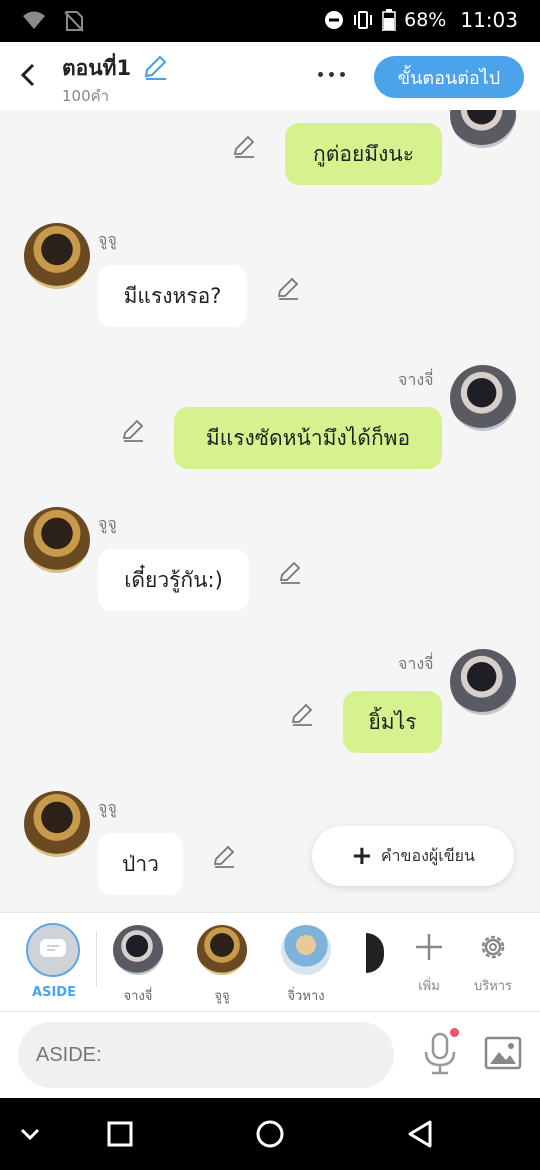  Describe the element at coordinates (334, 20) in the screenshot. I see `do-not-disturb-icon` at that location.